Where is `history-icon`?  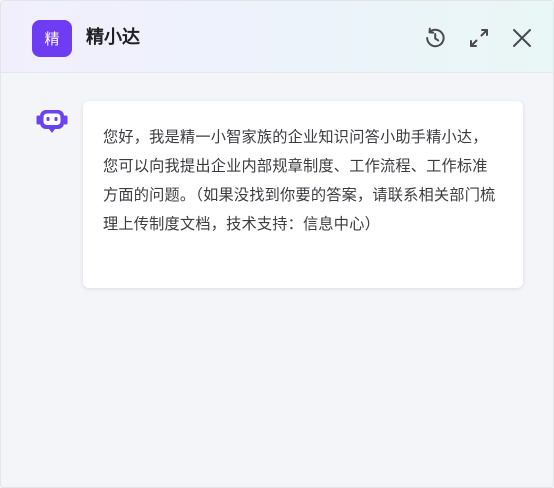 history-icon is located at coordinates (435, 37).